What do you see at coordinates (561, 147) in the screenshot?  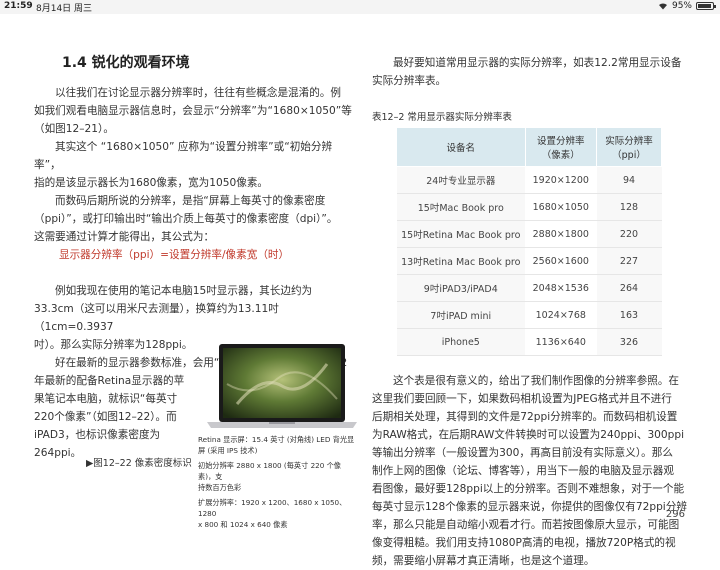 I see `table-header-set-resolution: 设置分辨率 （像素）` at bounding box center [561, 147].